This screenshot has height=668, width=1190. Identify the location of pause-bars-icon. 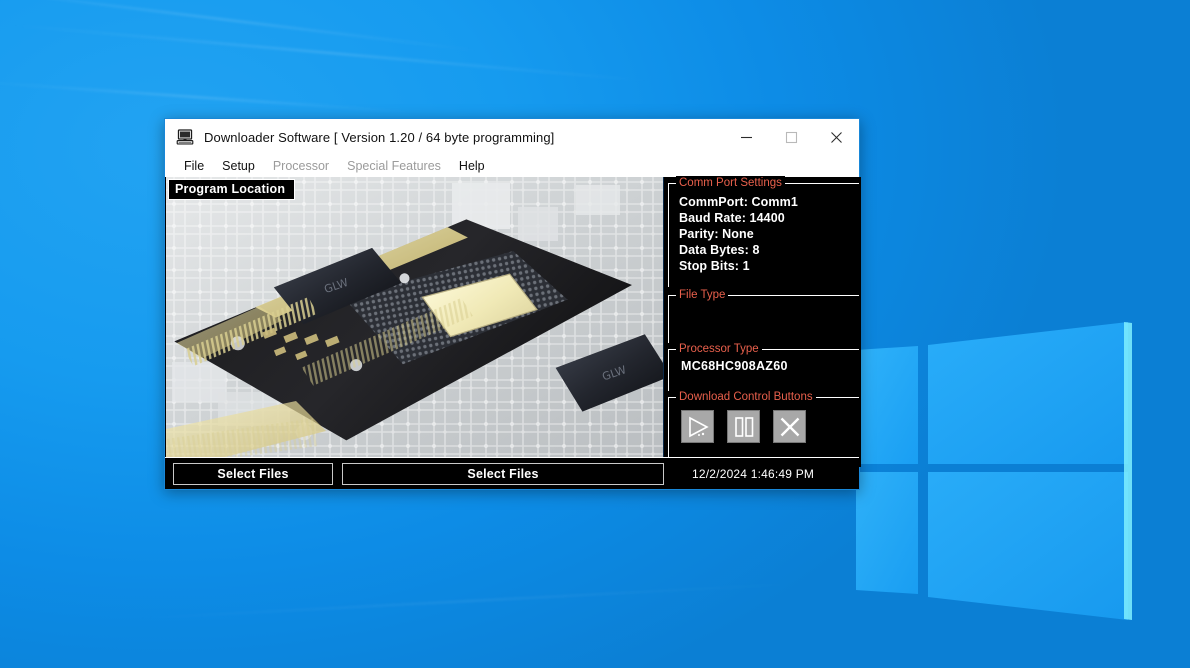
(743, 426).